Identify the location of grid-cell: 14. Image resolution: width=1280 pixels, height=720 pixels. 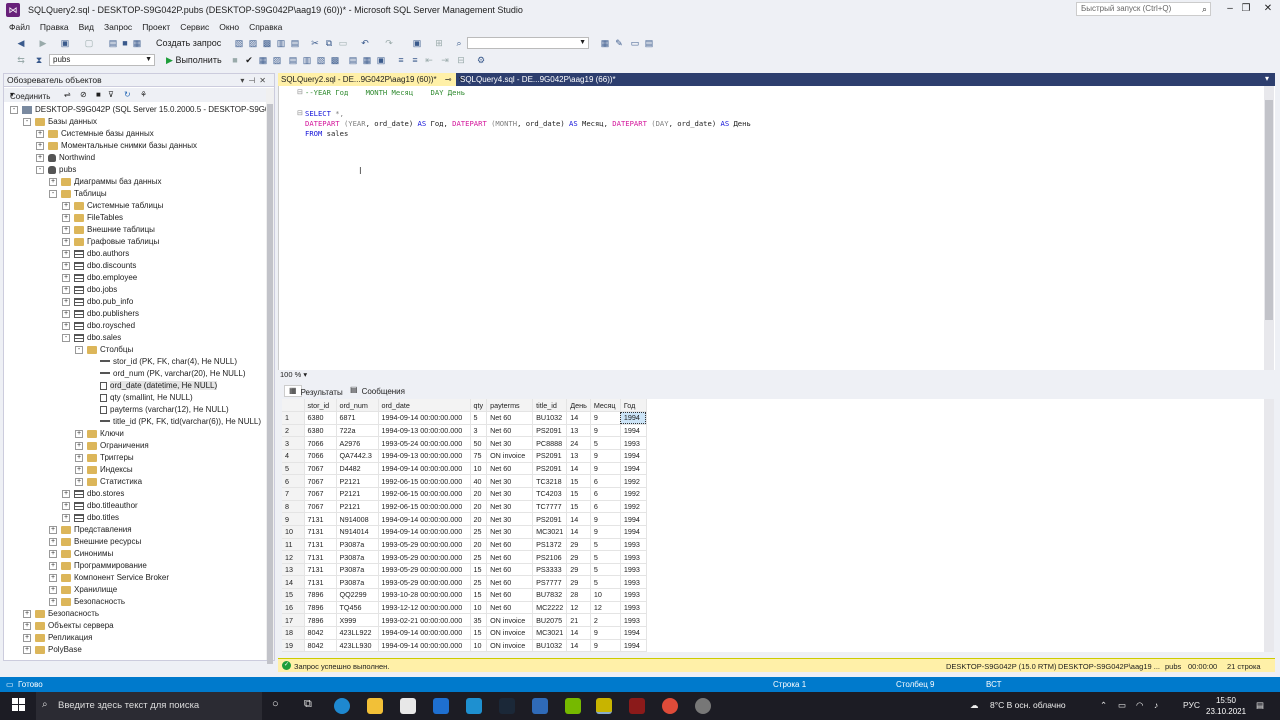
(578, 532).